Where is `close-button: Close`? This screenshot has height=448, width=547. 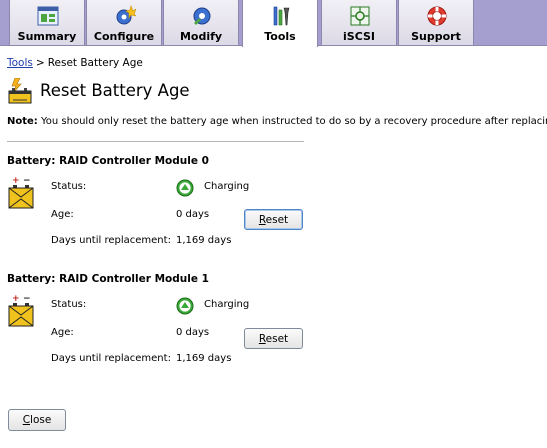
close-button: Close is located at coordinates (37, 420).